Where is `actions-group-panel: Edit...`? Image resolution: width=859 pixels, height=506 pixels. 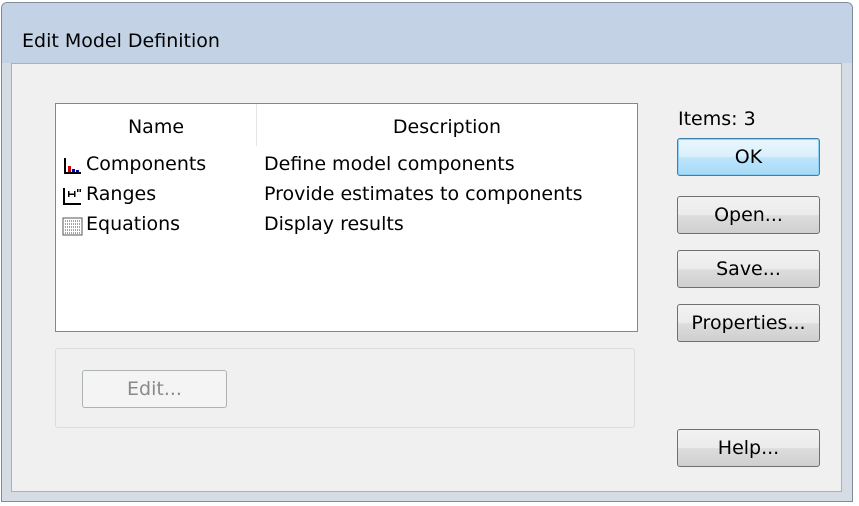 actions-group-panel: Edit... is located at coordinates (345, 388).